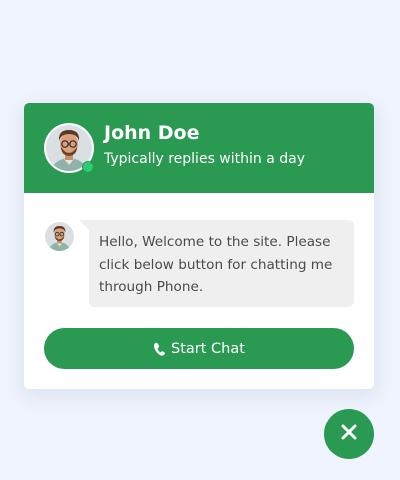 The width and height of the screenshot is (400, 480). What do you see at coordinates (59, 236) in the screenshot?
I see `message-avatar` at bounding box center [59, 236].